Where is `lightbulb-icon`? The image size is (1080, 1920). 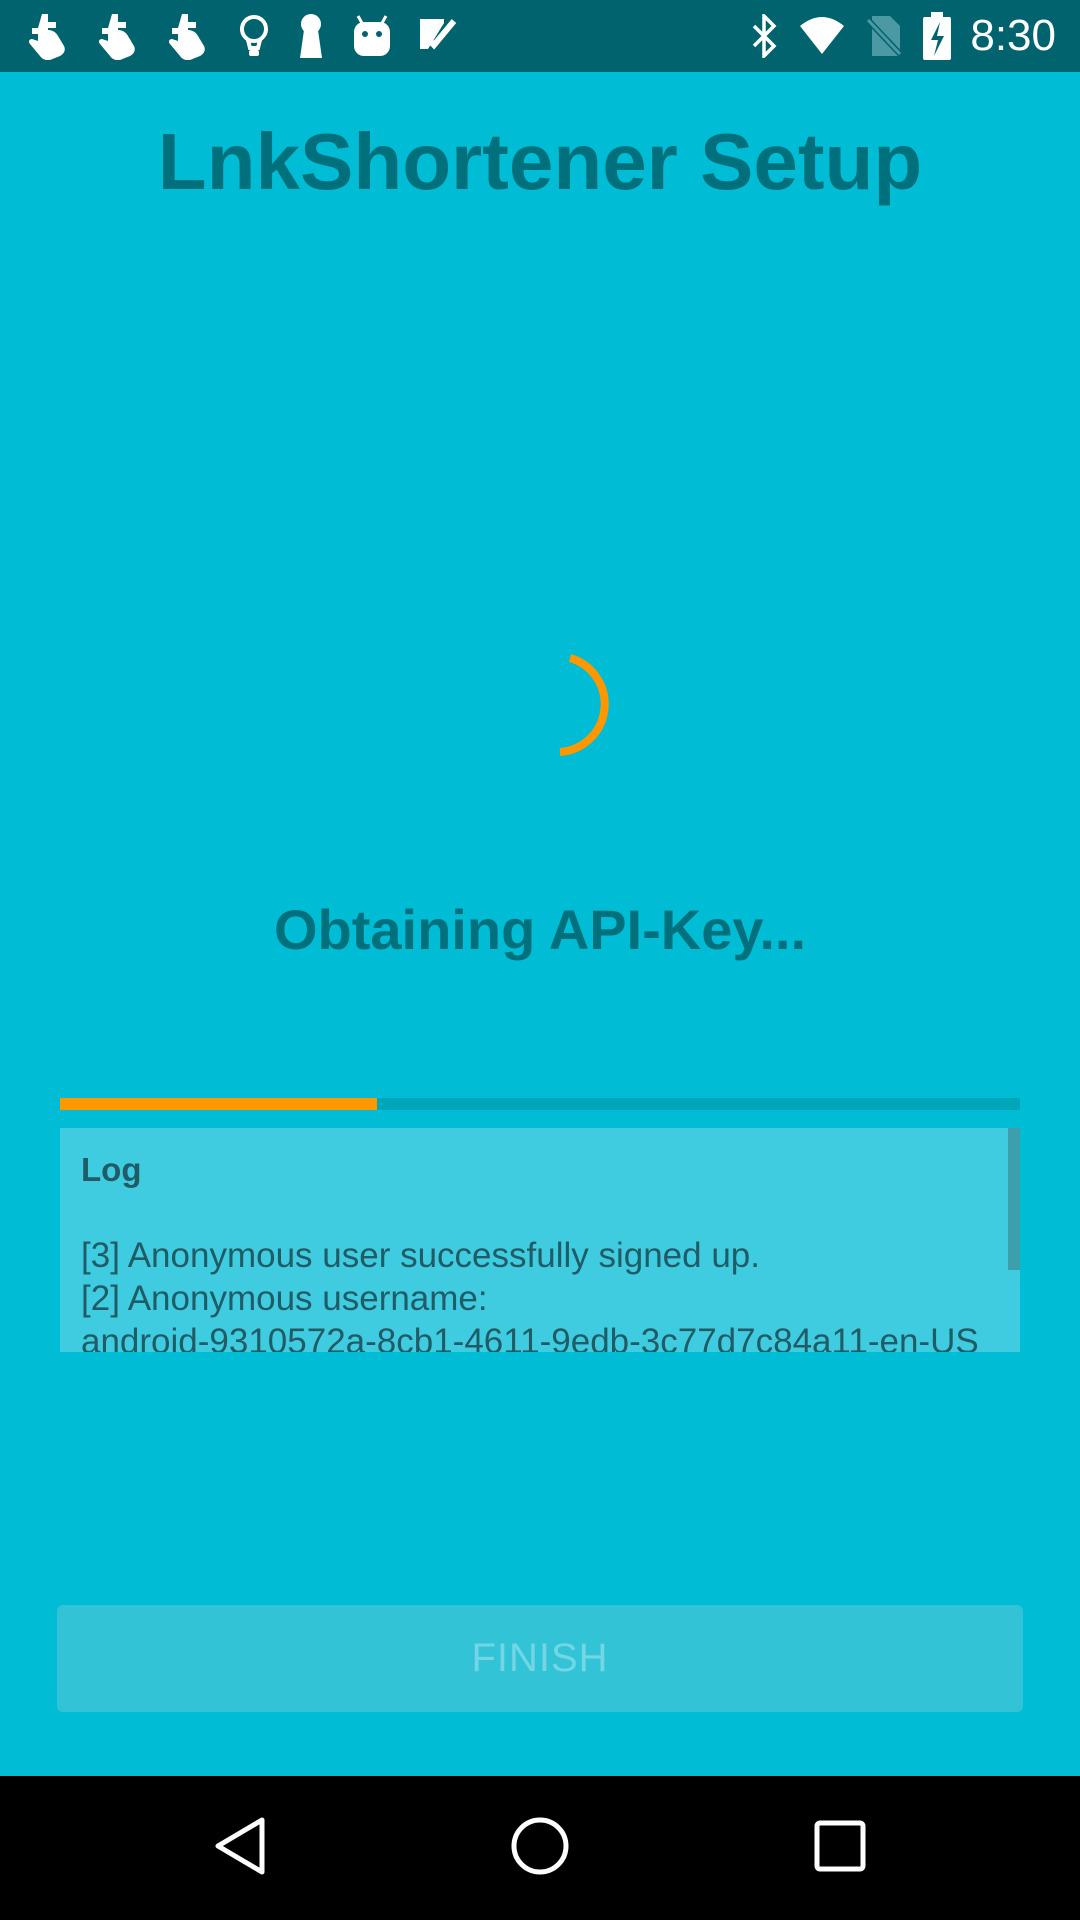 lightbulb-icon is located at coordinates (254, 36).